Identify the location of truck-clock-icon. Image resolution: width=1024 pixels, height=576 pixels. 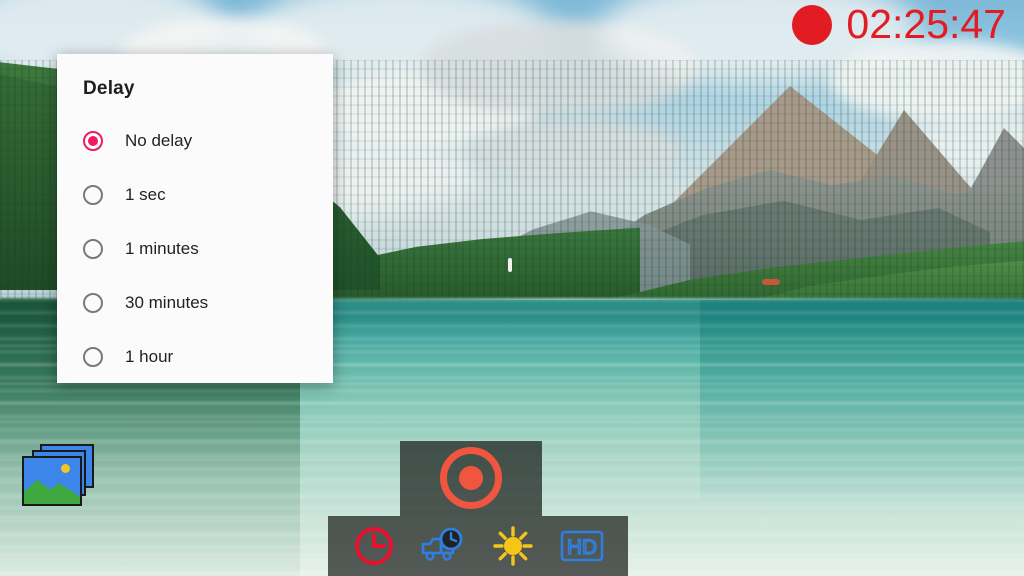
(442, 544).